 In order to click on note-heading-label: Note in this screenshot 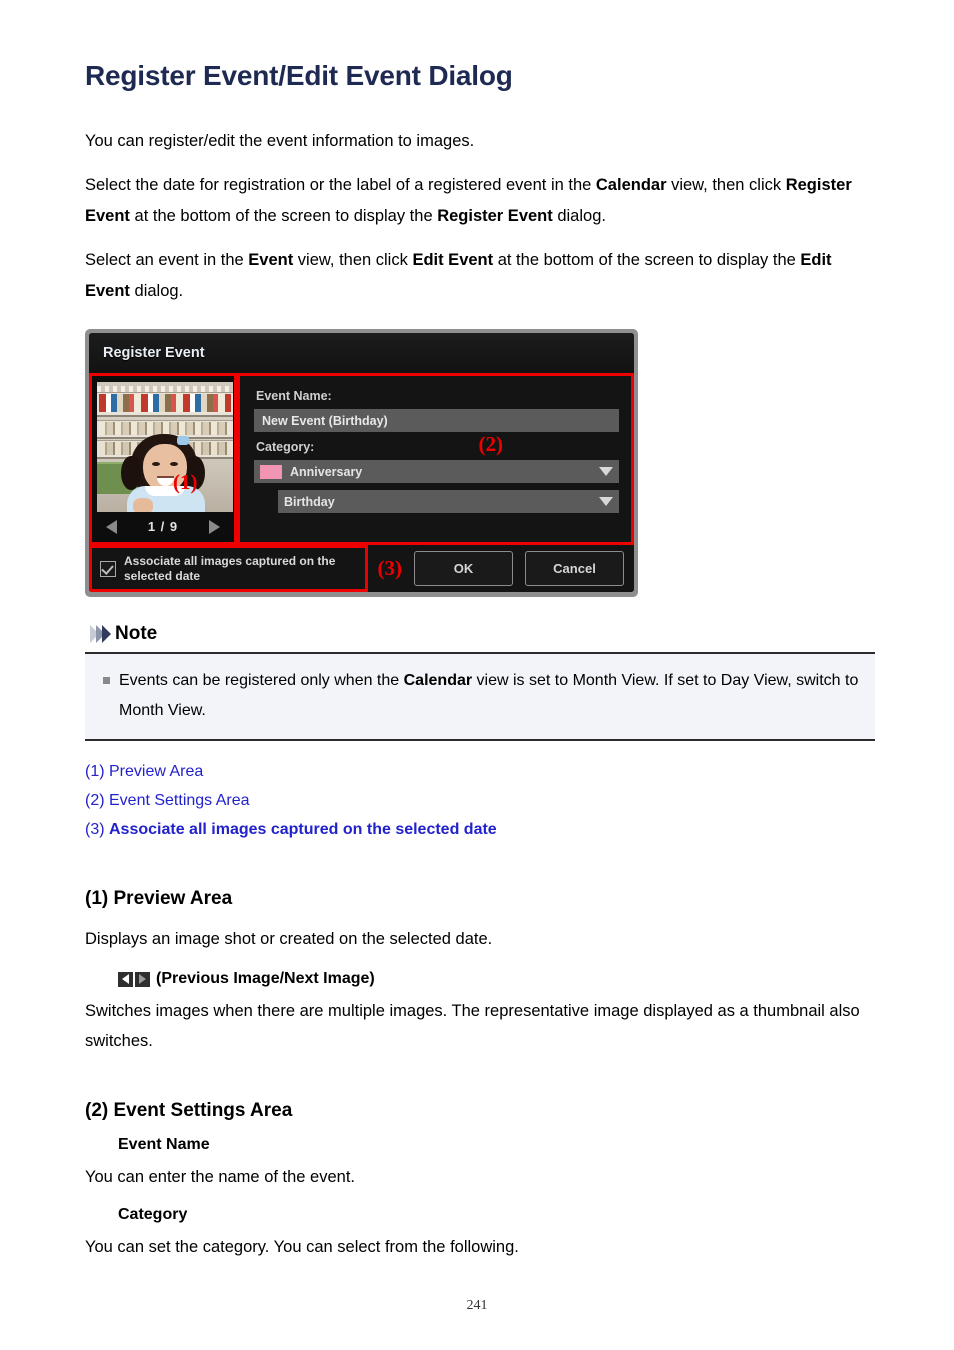, I will do `click(136, 633)`.